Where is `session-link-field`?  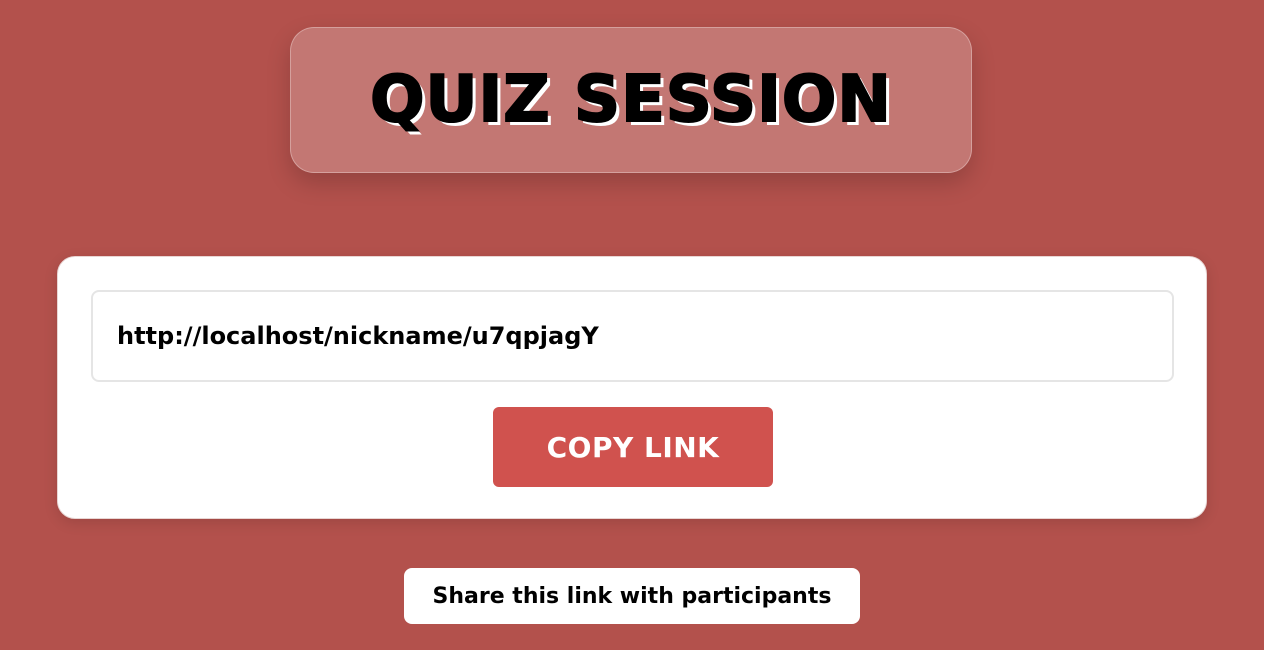 session-link-field is located at coordinates (632, 336).